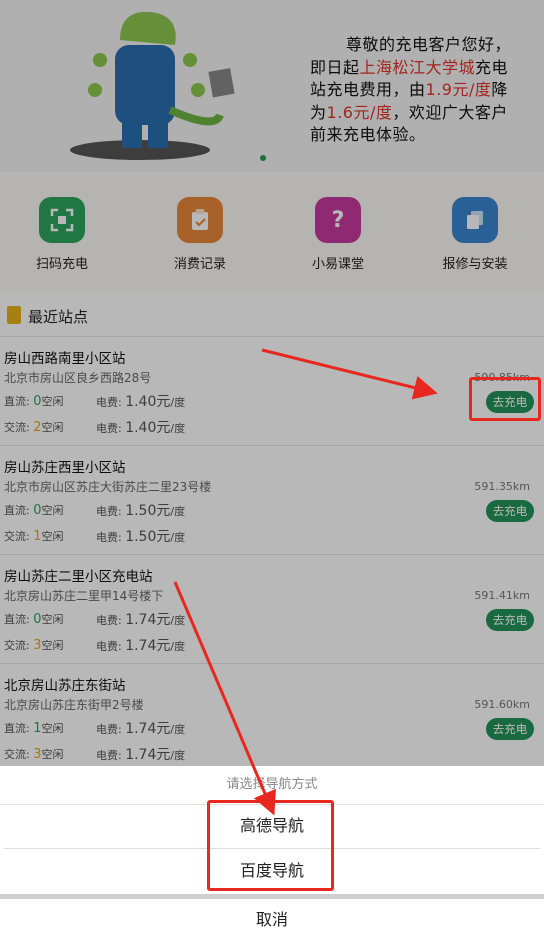 The width and height of the screenshot is (544, 941). I want to click on menu-consumption-records: 消费记录, so click(200, 234).